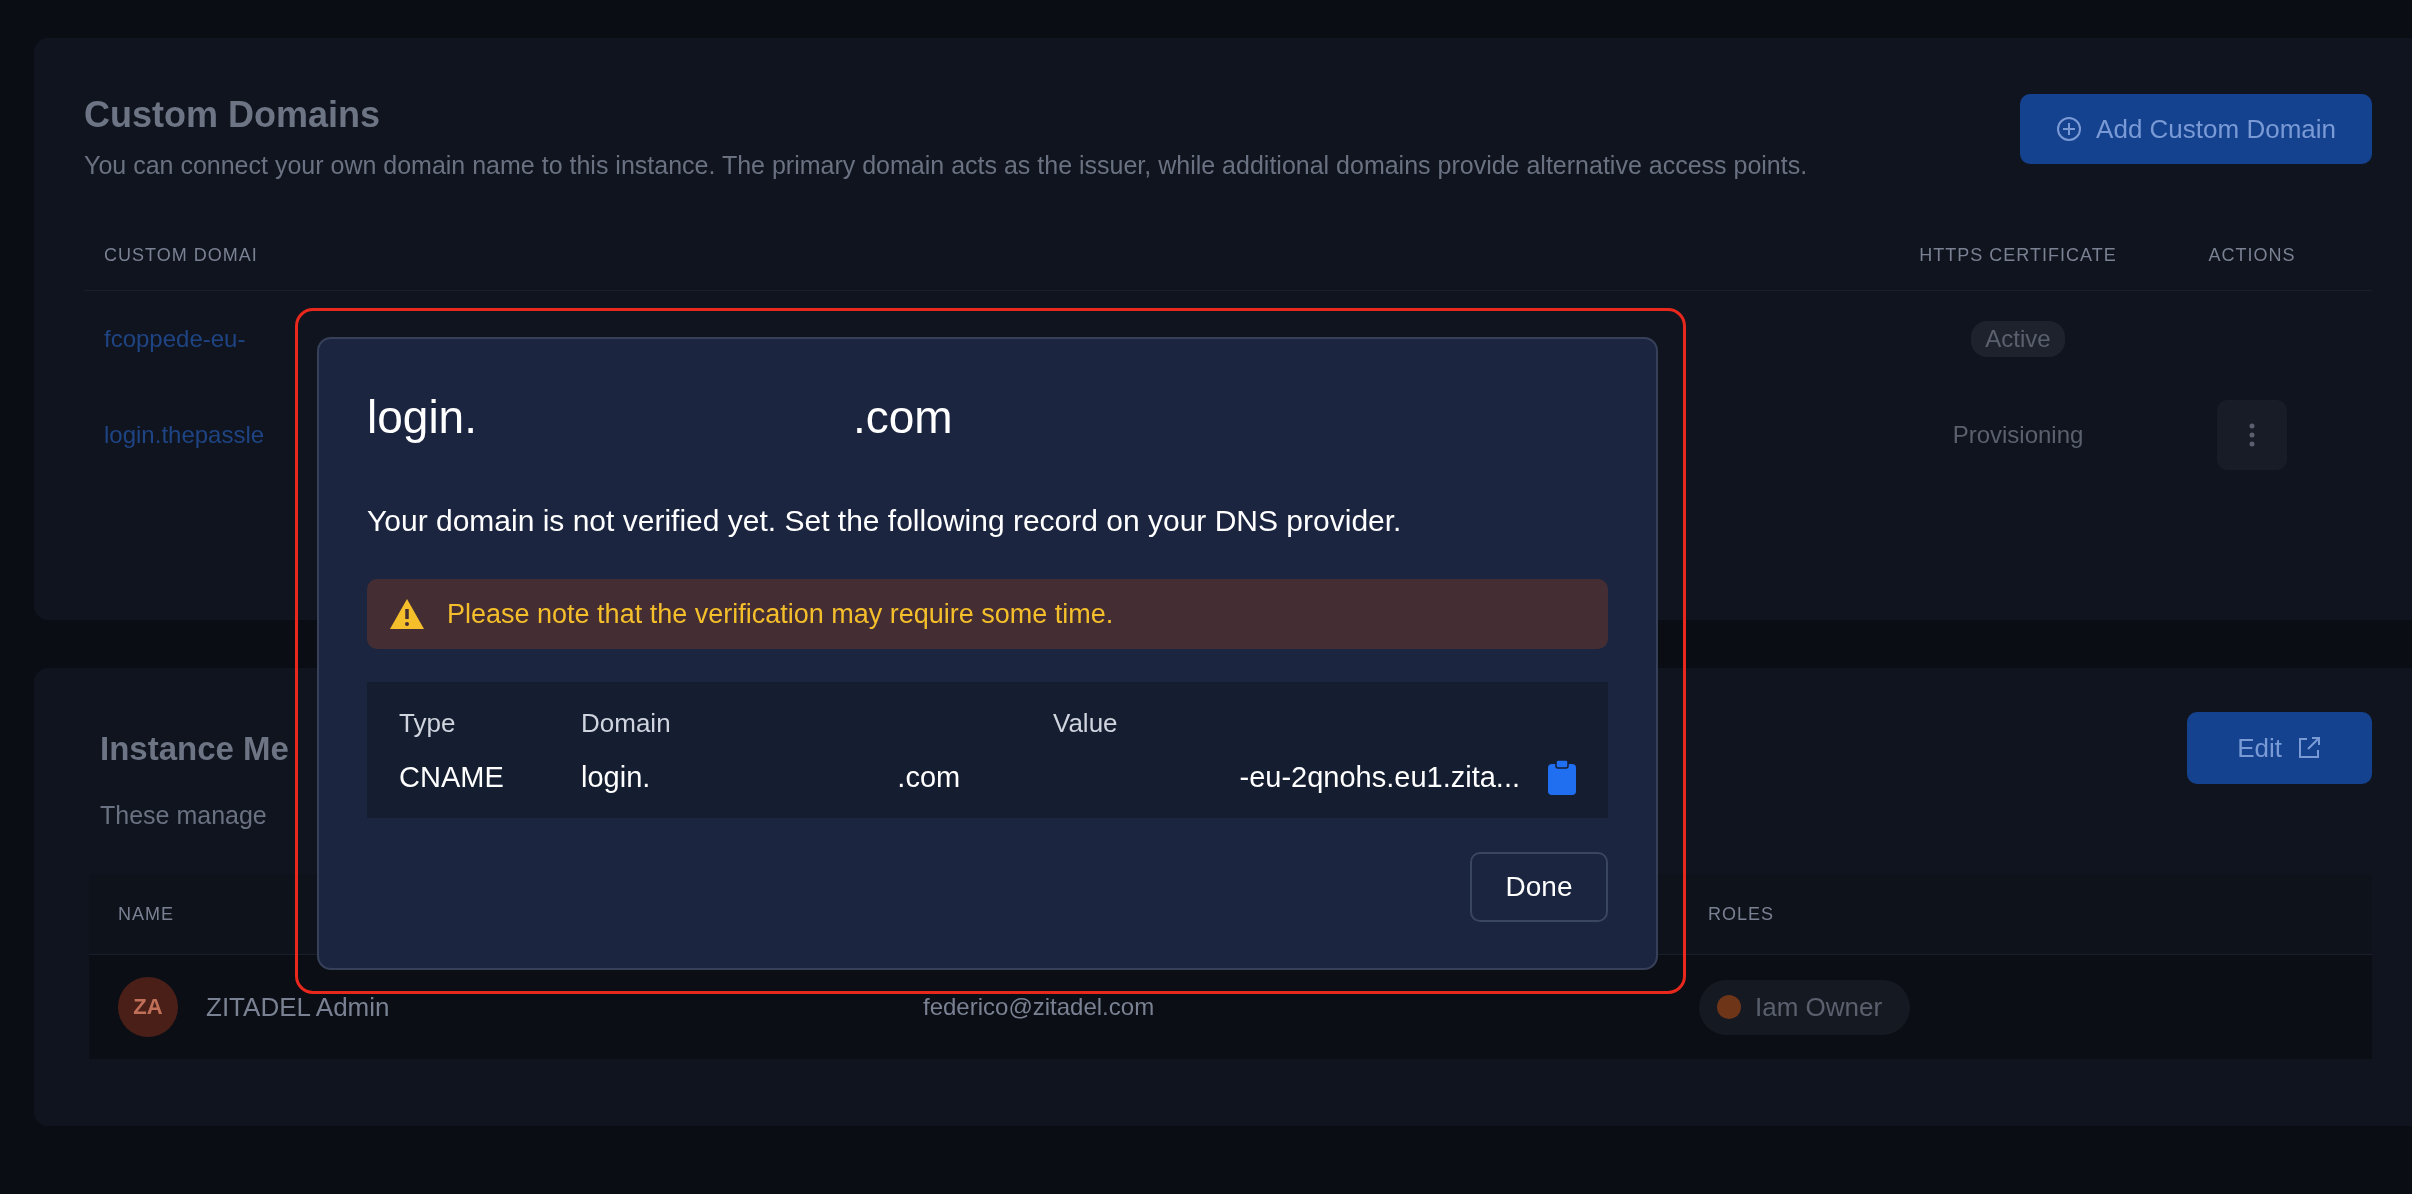 The height and width of the screenshot is (1194, 2412). Describe the element at coordinates (902, 417) in the screenshot. I see `dialog-title: .com` at that location.